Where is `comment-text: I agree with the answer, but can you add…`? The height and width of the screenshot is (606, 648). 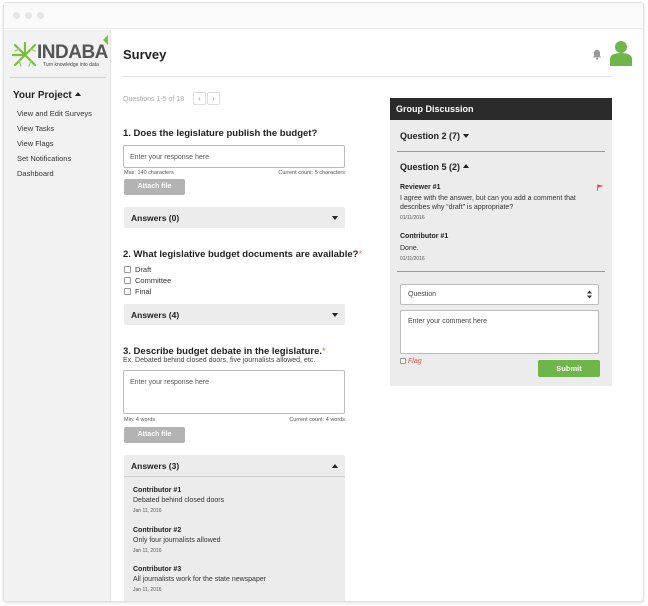 comment-text: I agree with the answer, but can you add… is located at coordinates (488, 203).